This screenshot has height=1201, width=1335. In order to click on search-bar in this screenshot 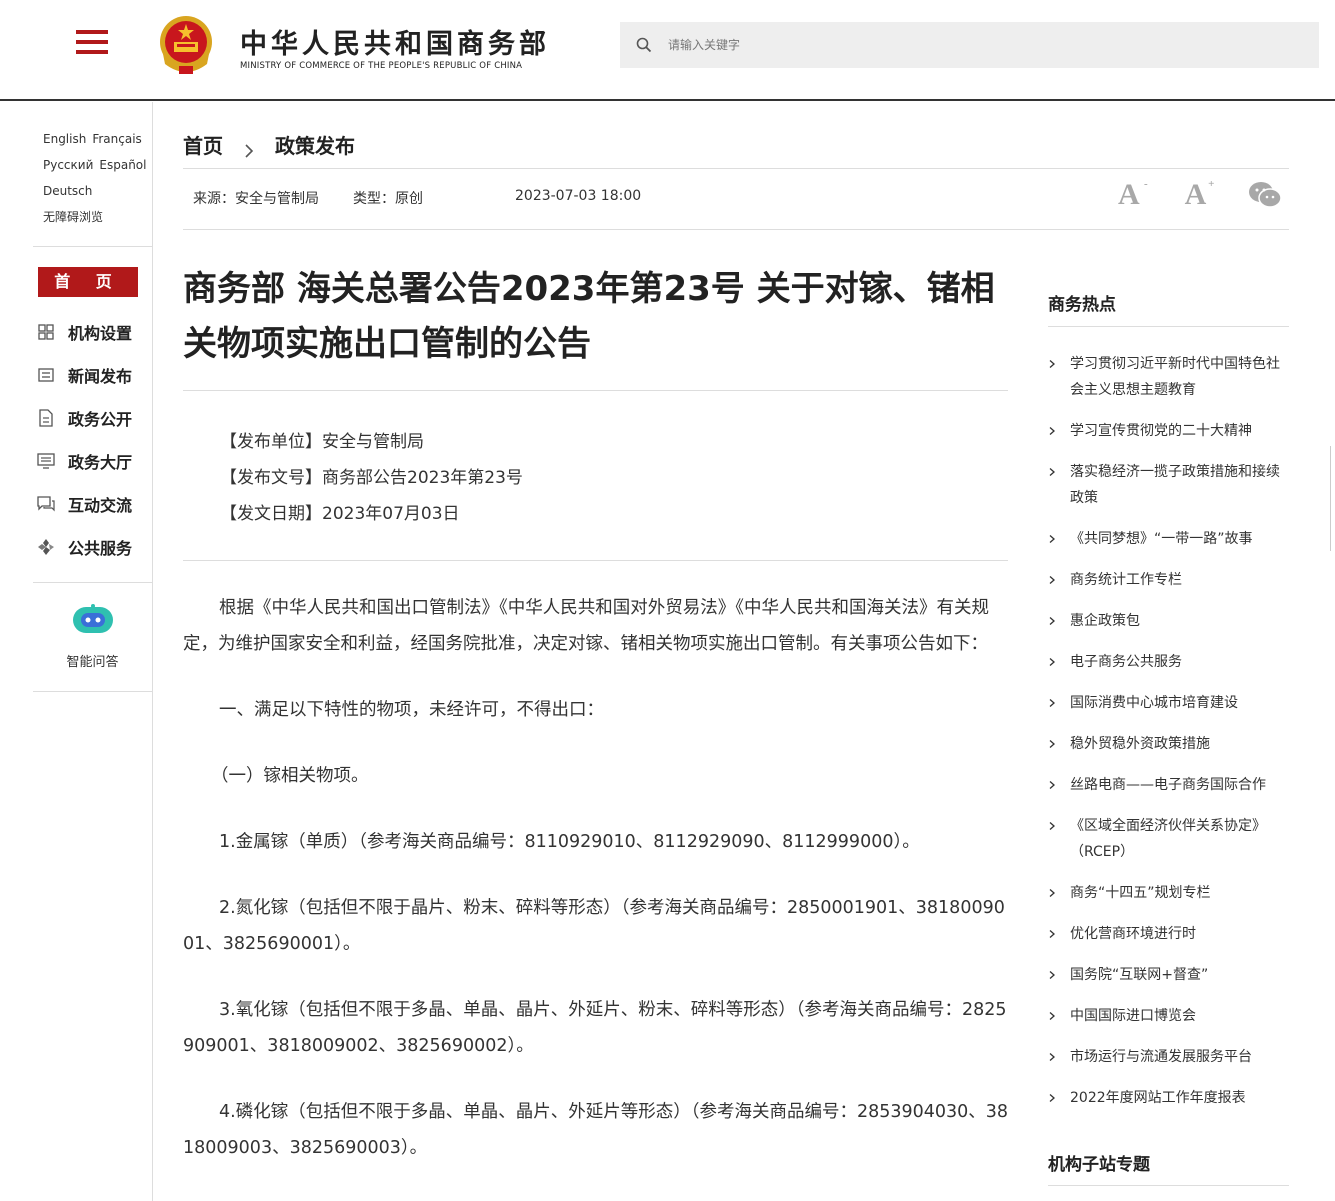, I will do `click(969, 45)`.